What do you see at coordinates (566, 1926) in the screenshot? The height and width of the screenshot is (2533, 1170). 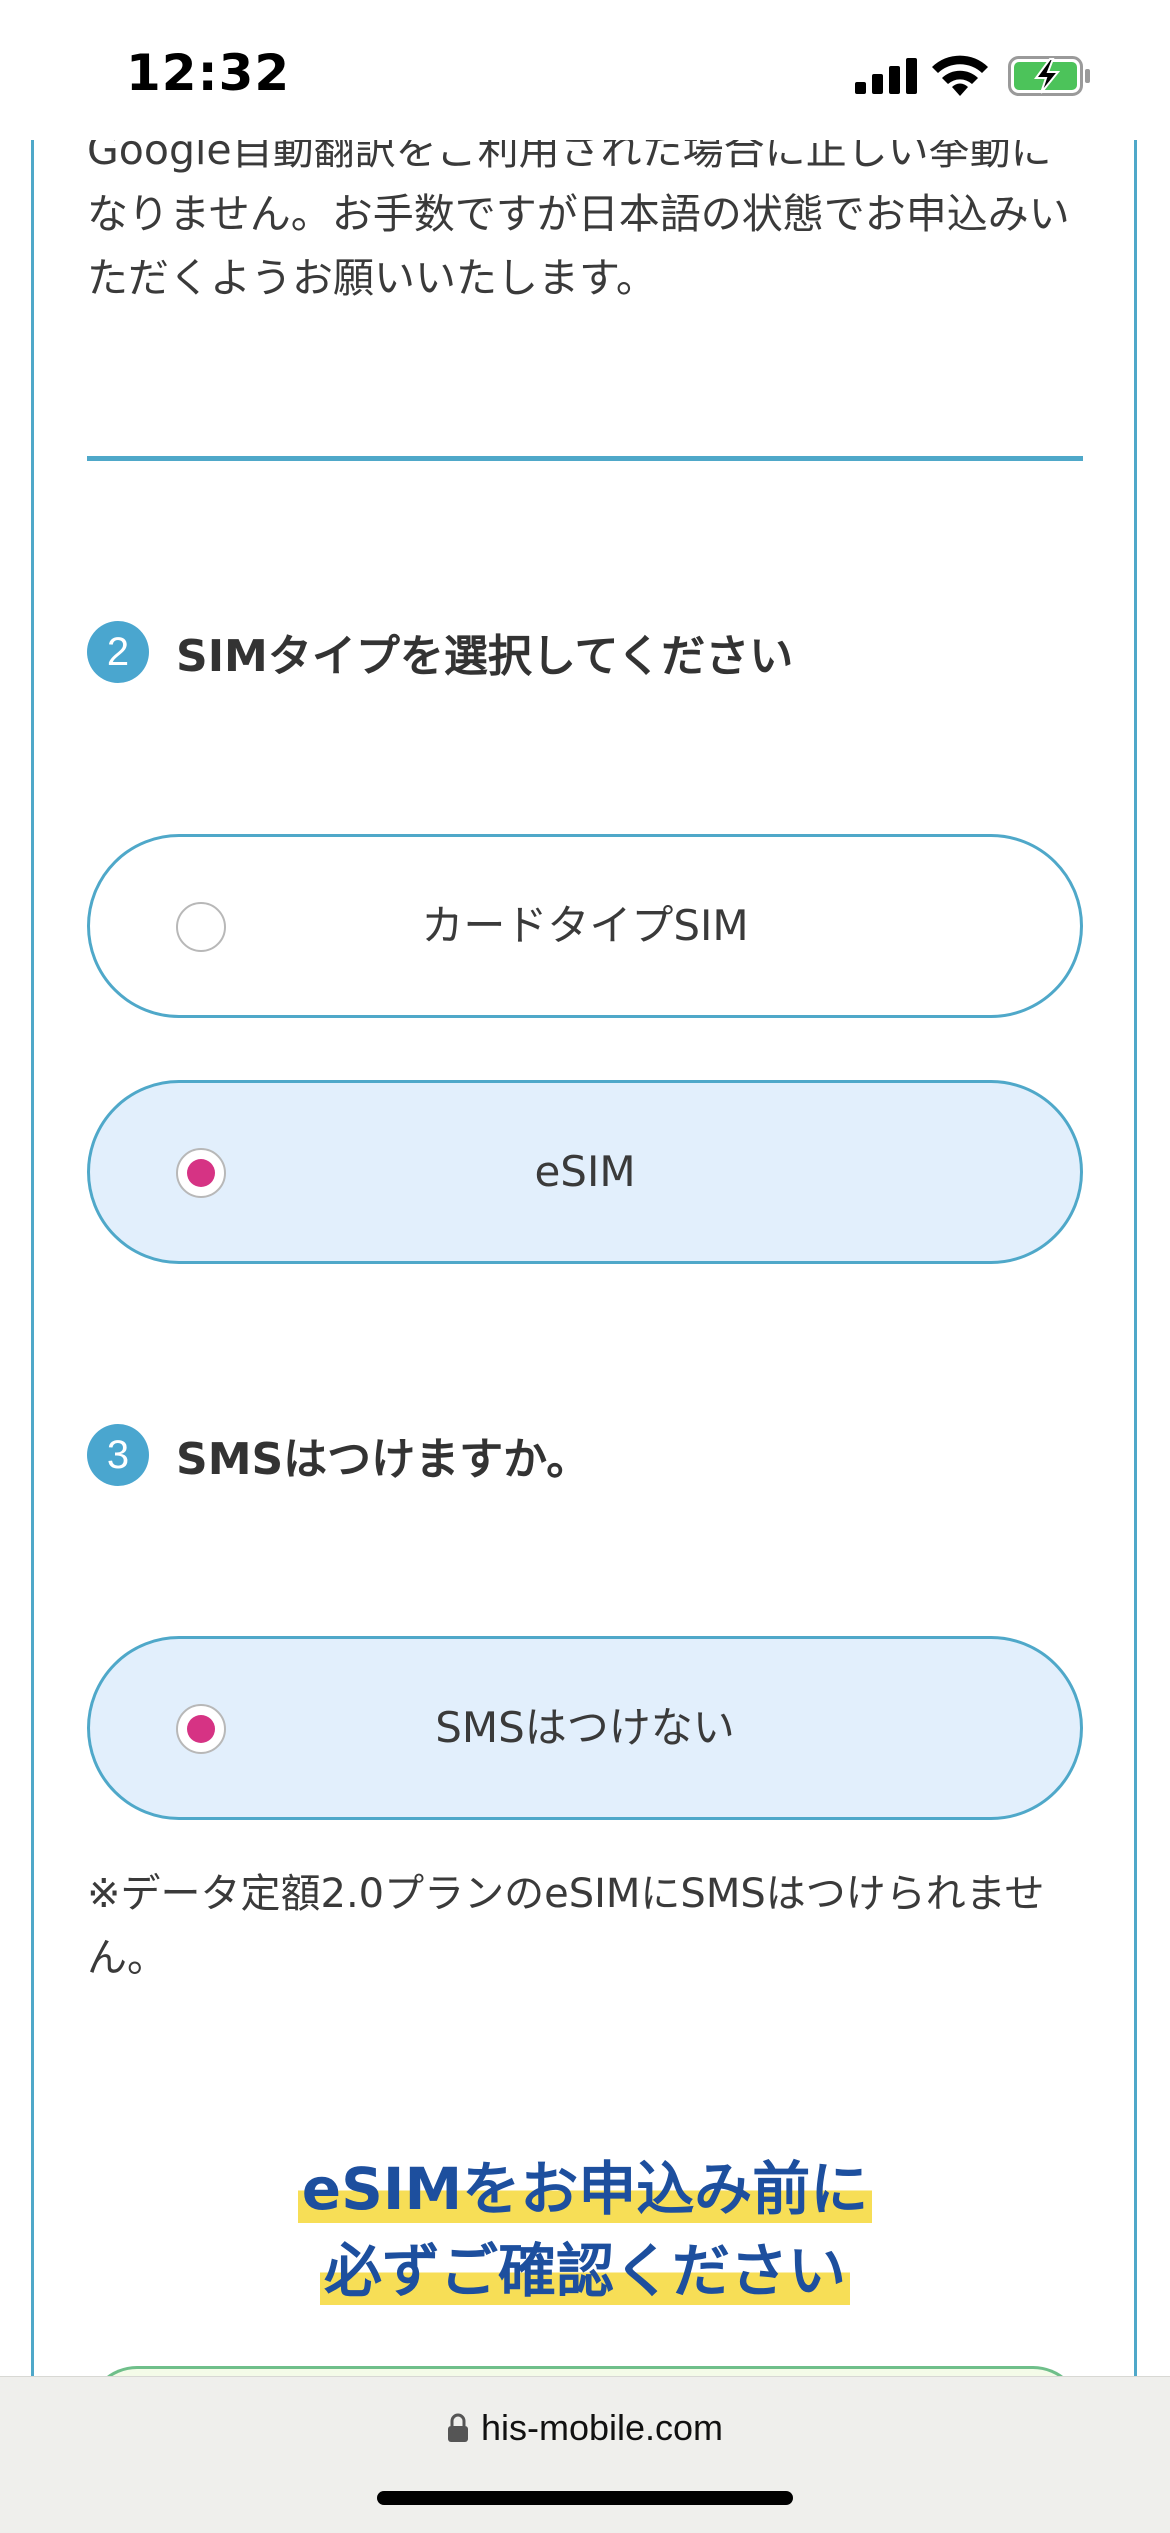 I see `sms-note: ※データ定額2.0プランのeSIMにSMSはつけられません。` at bounding box center [566, 1926].